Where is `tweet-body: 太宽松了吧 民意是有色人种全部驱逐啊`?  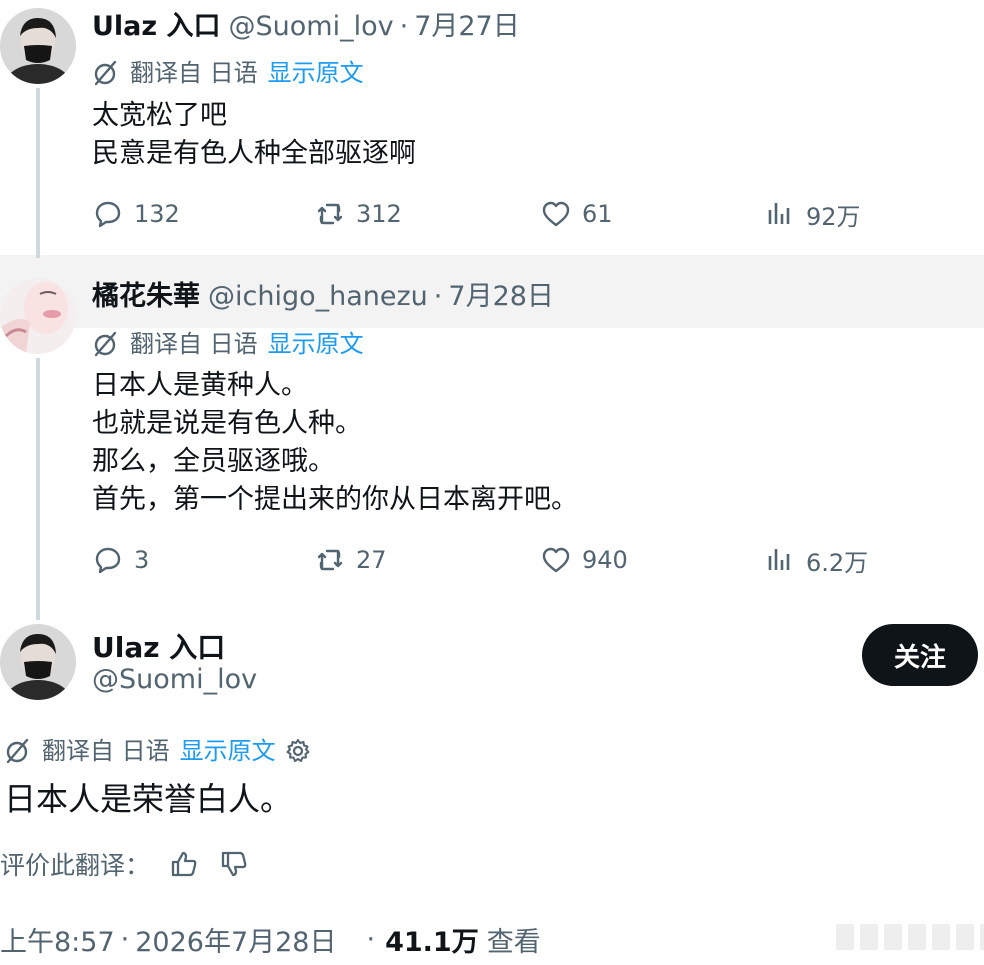 tweet-body: 太宽松了吧 民意是有色人种全部驱逐啊 is located at coordinates (254, 135).